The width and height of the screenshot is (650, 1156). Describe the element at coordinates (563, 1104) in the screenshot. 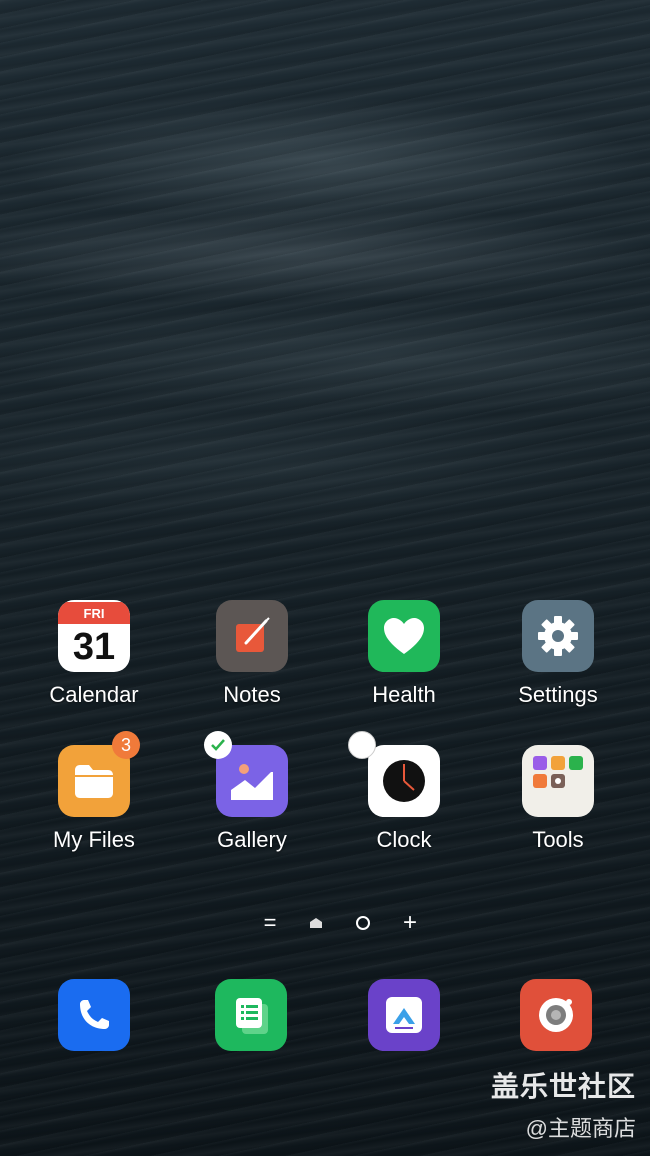

I see `watermark: 盖乐世社区 @主题商店` at that location.